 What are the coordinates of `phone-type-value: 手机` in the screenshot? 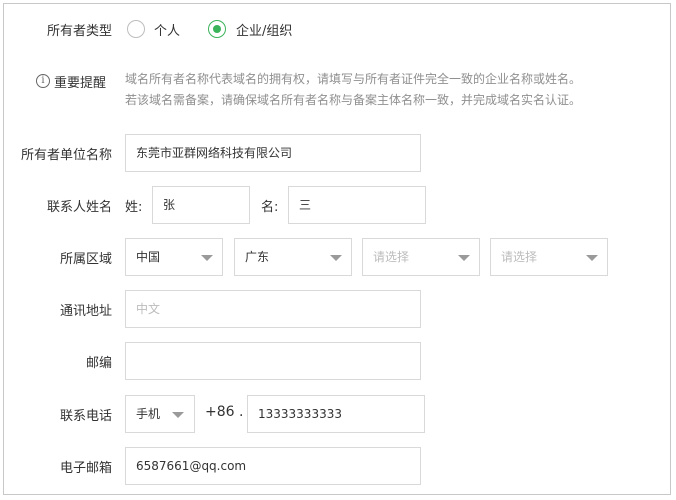 It's located at (148, 414).